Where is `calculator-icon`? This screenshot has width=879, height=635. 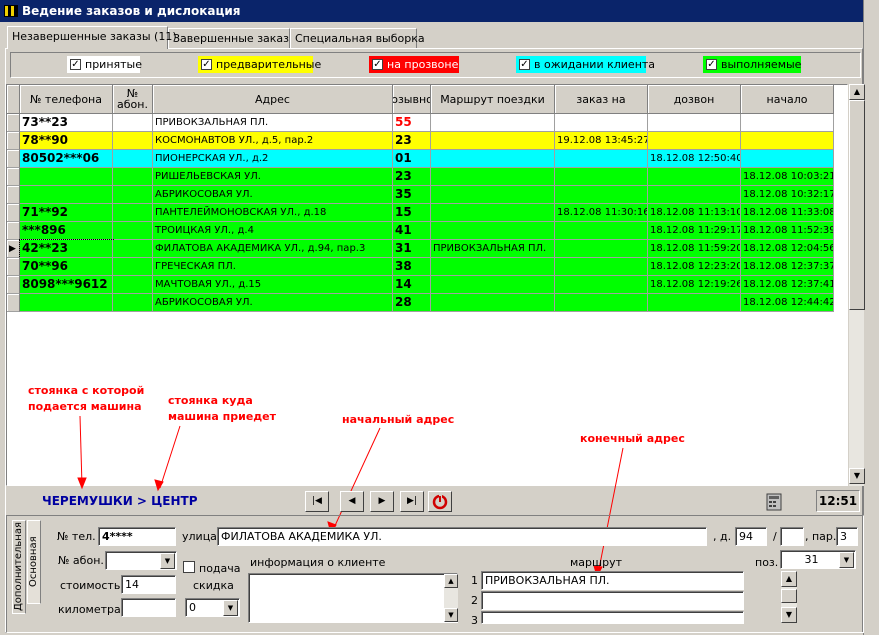
calculator-icon is located at coordinates (774, 502).